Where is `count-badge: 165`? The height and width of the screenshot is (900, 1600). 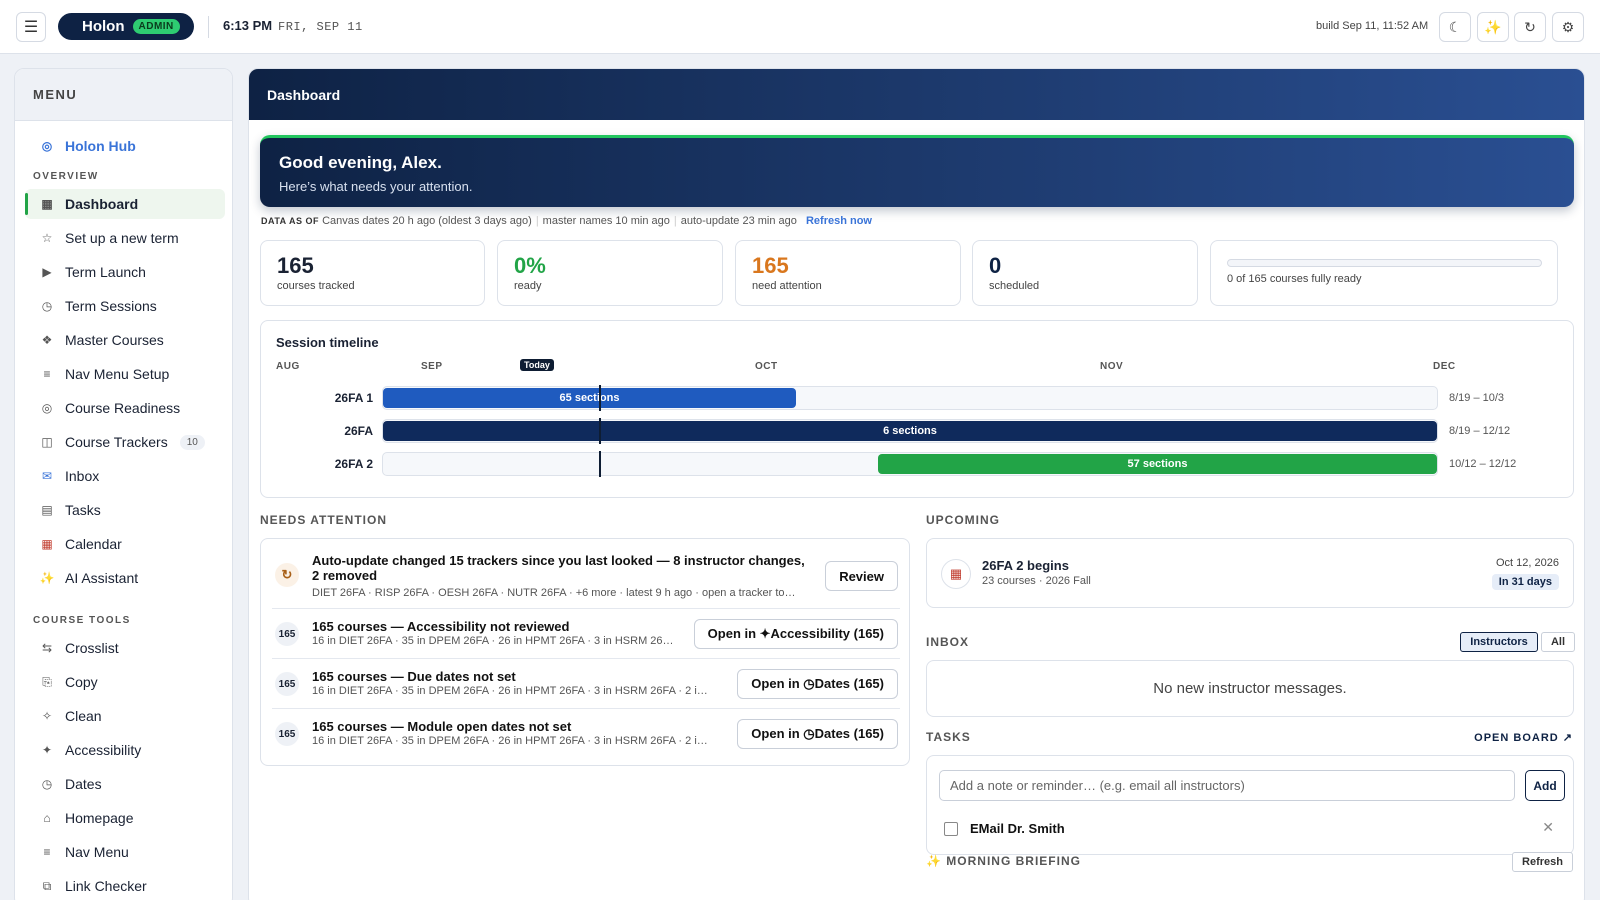
count-badge: 165 is located at coordinates (287, 734).